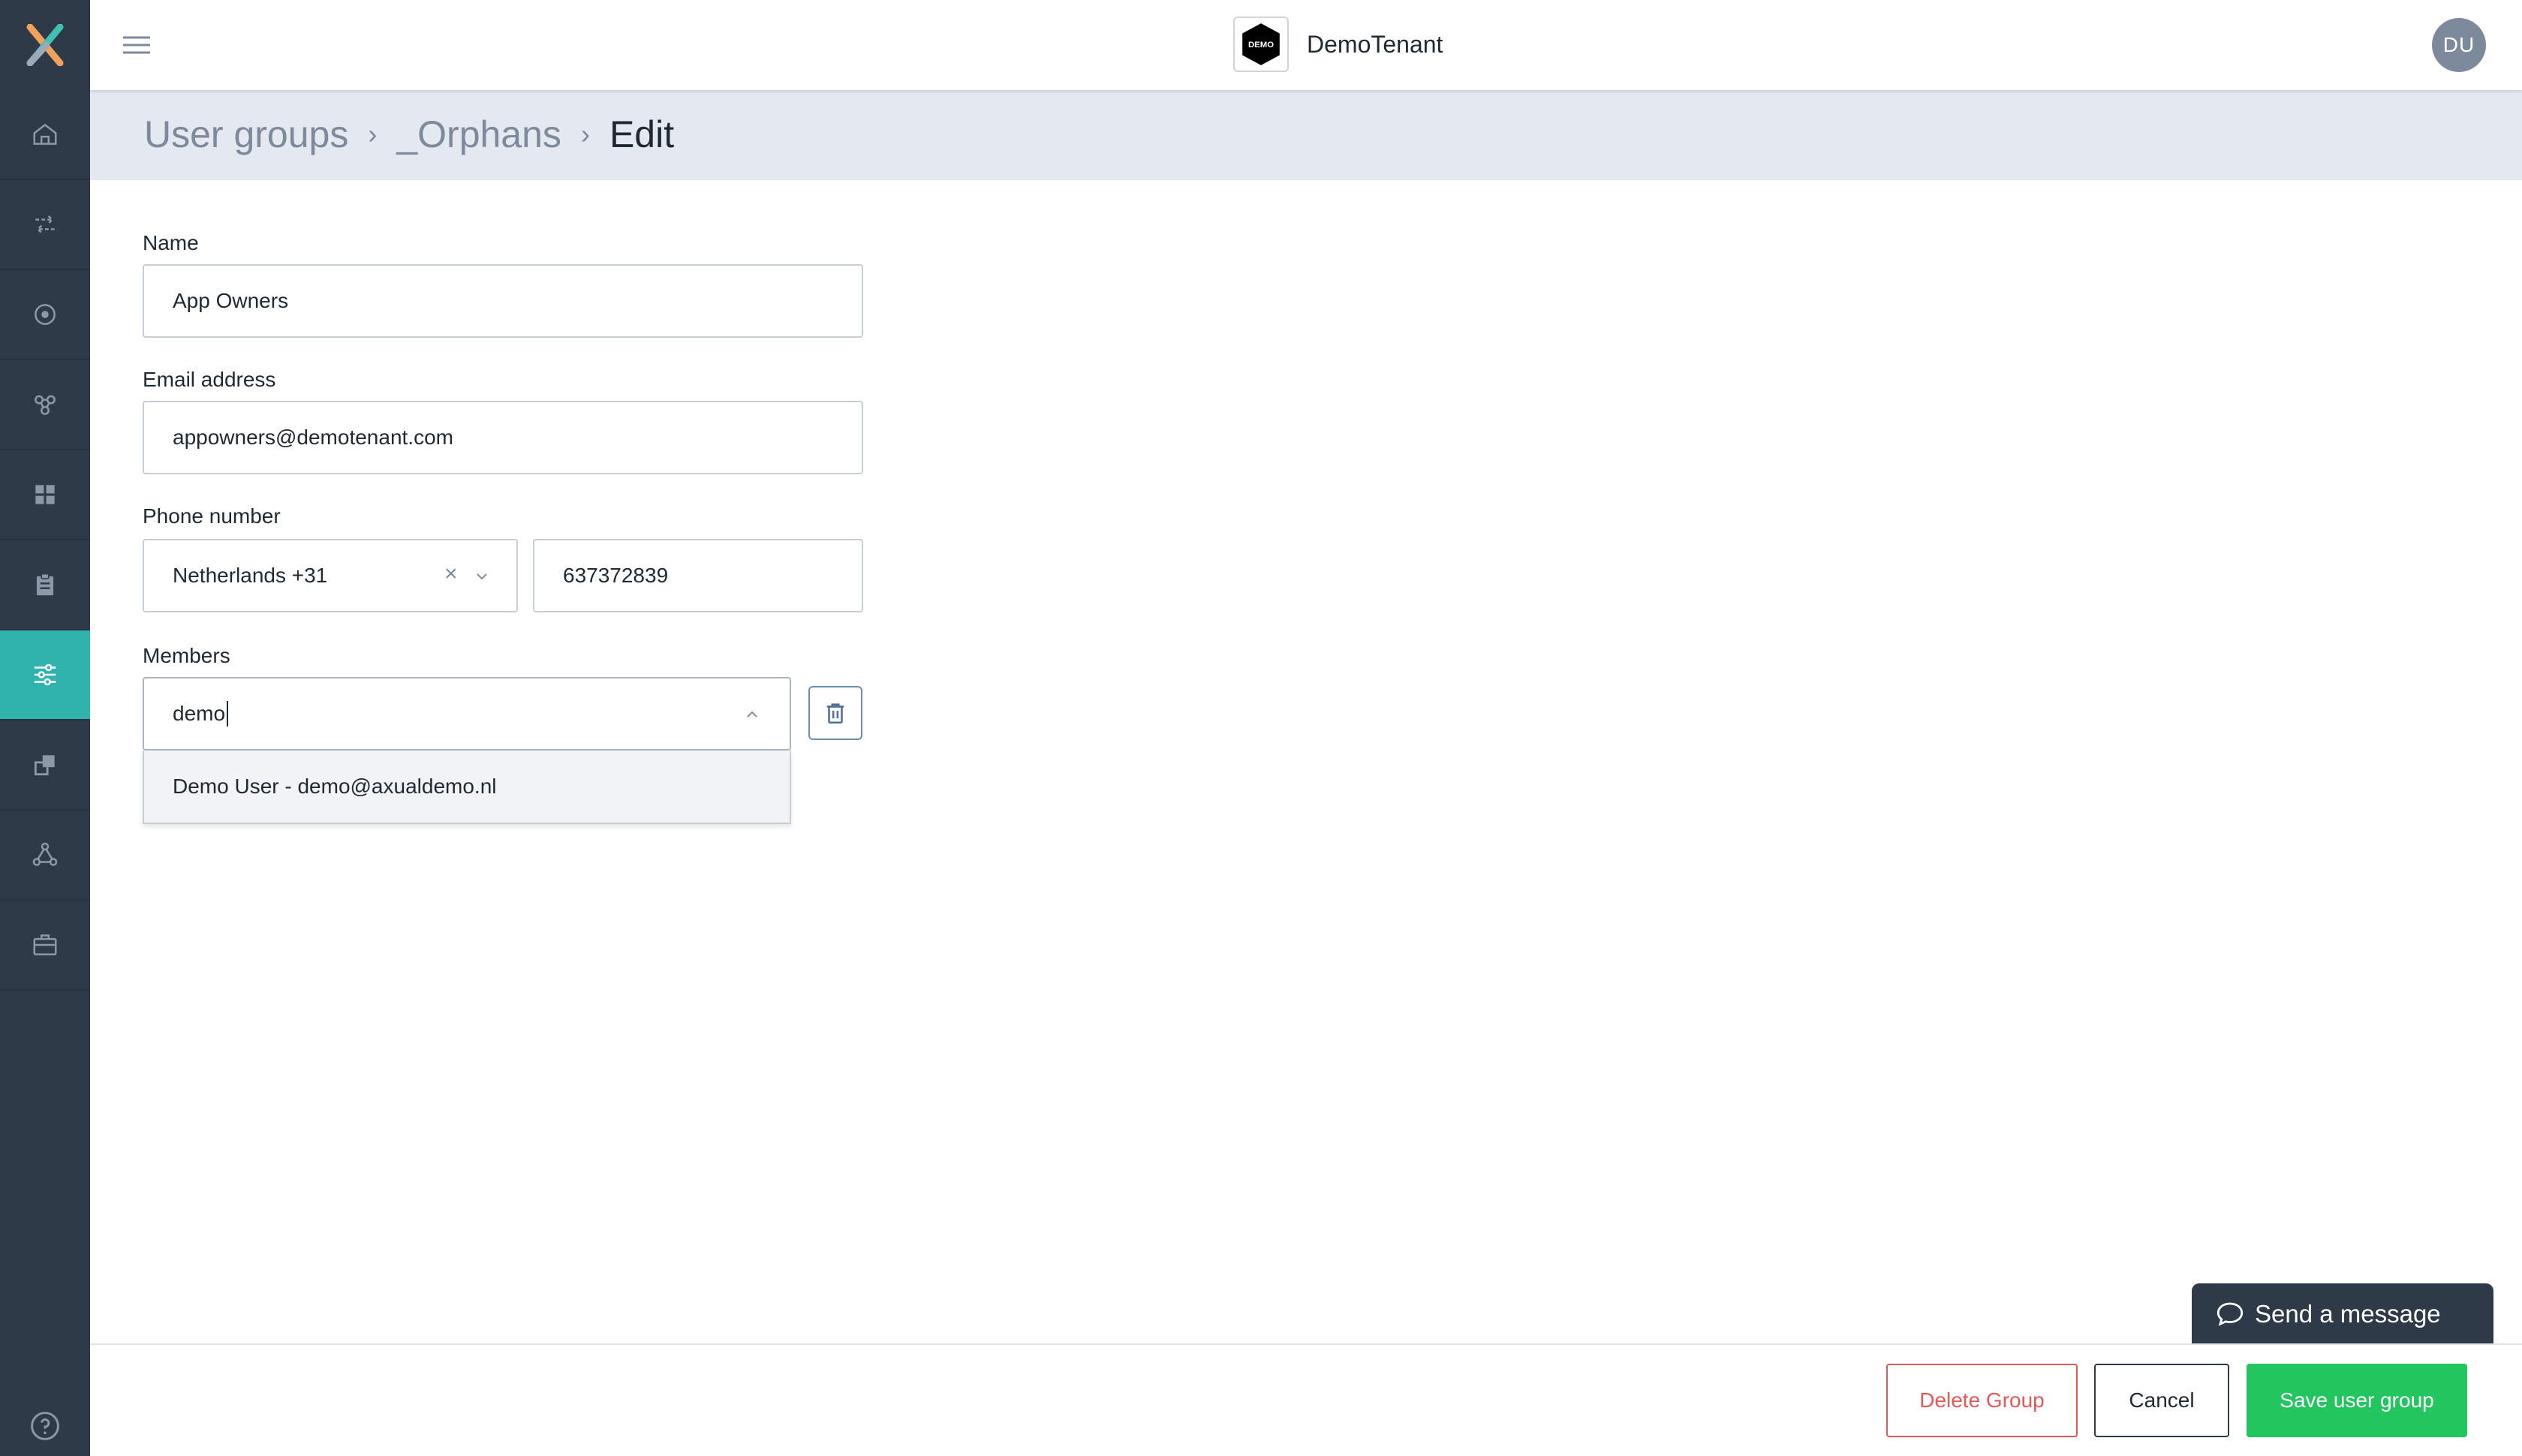 This screenshot has height=1456, width=2522. I want to click on email-field: appowners@demotenant.com, so click(503, 437).